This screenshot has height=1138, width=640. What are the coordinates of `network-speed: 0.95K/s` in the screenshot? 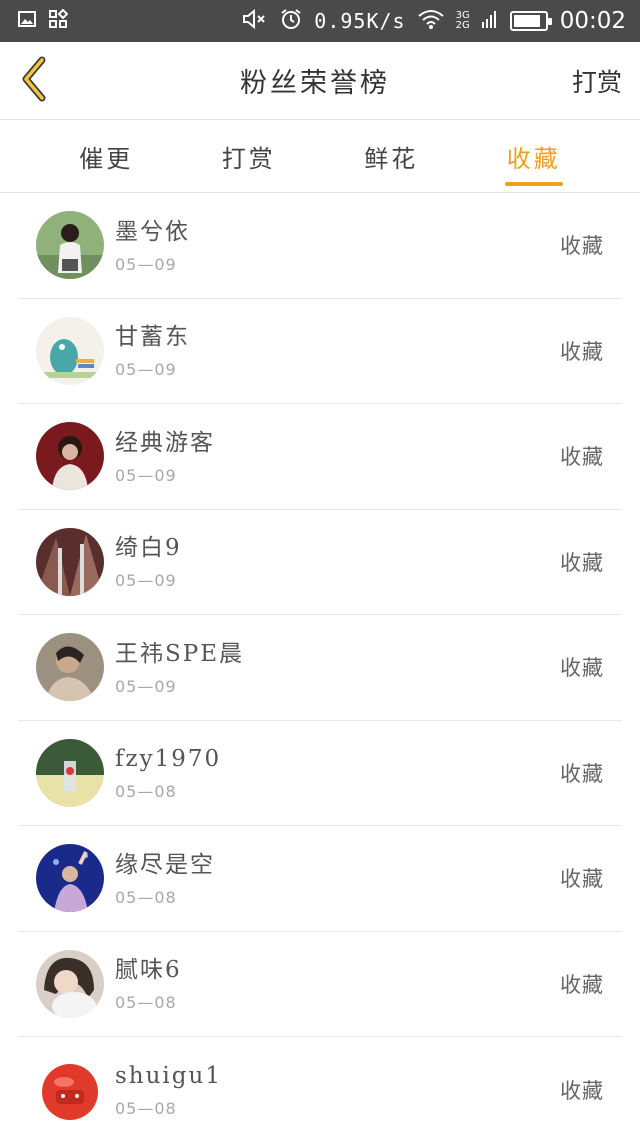 It's located at (360, 21).